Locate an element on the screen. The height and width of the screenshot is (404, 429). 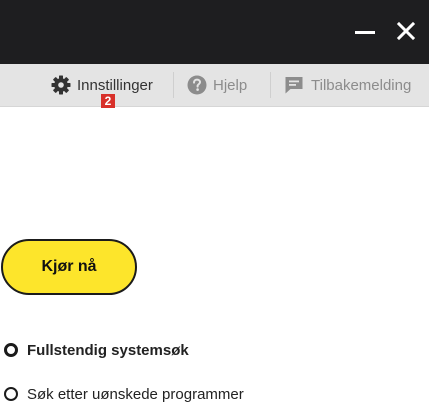
chat-bubble-icon is located at coordinates (294, 85).